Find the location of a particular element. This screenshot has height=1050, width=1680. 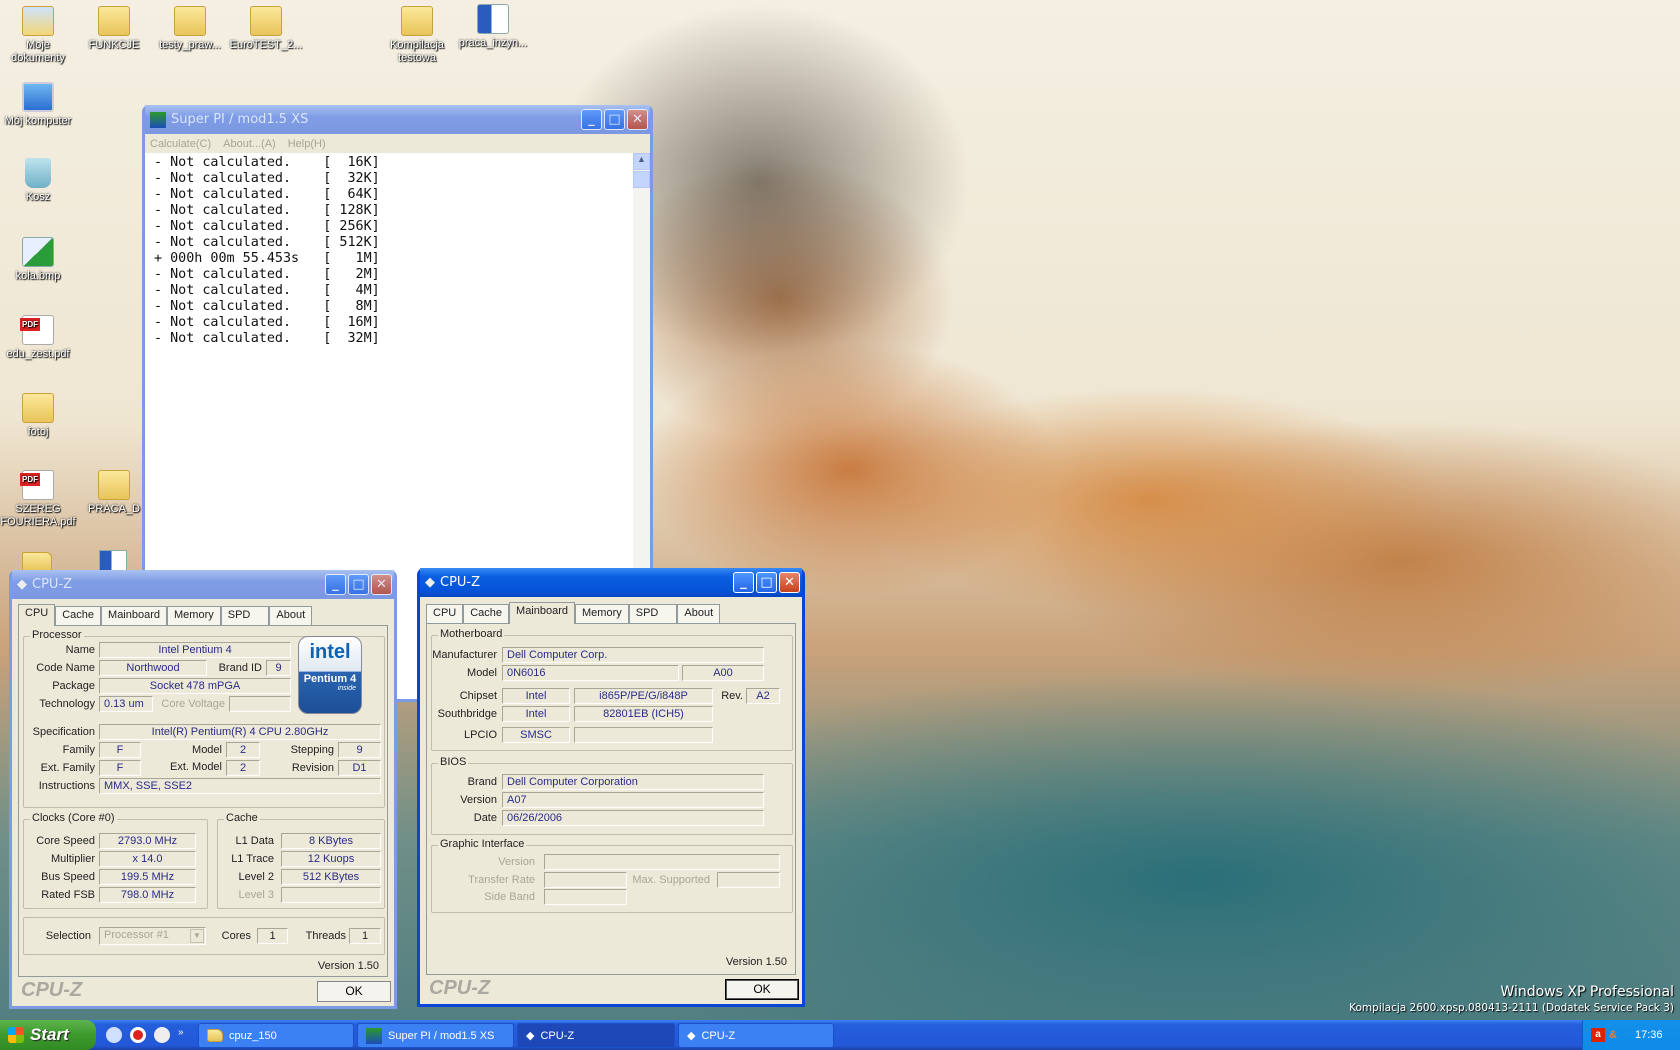

chevron-right-icon: » is located at coordinates (181, 1035).